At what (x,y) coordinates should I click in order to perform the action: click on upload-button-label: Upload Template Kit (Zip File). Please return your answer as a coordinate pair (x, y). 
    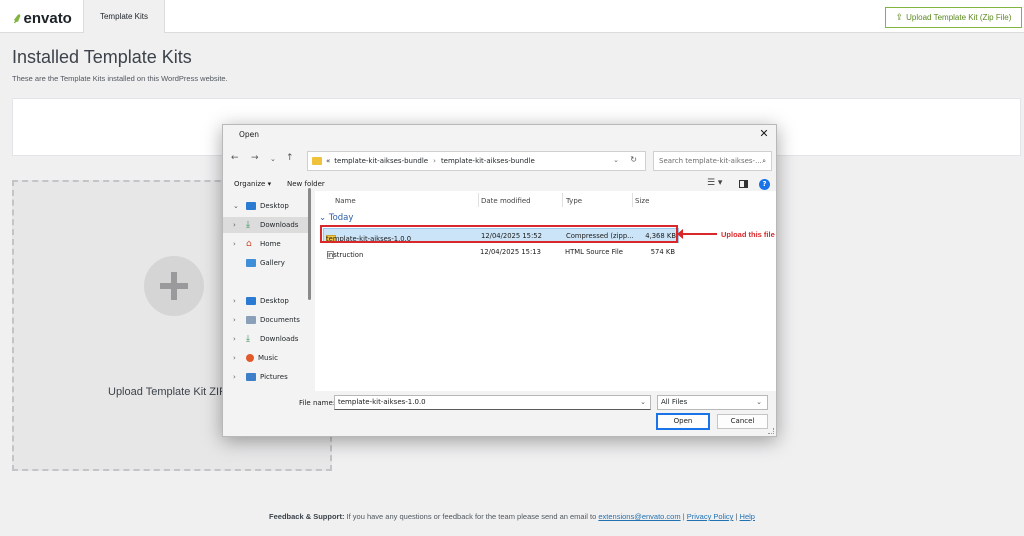
    Looking at the image, I should click on (959, 17).